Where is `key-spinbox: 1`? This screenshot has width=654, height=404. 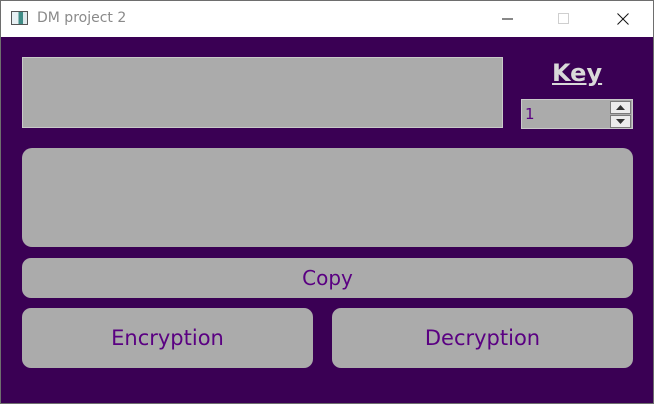 key-spinbox: 1 is located at coordinates (577, 114).